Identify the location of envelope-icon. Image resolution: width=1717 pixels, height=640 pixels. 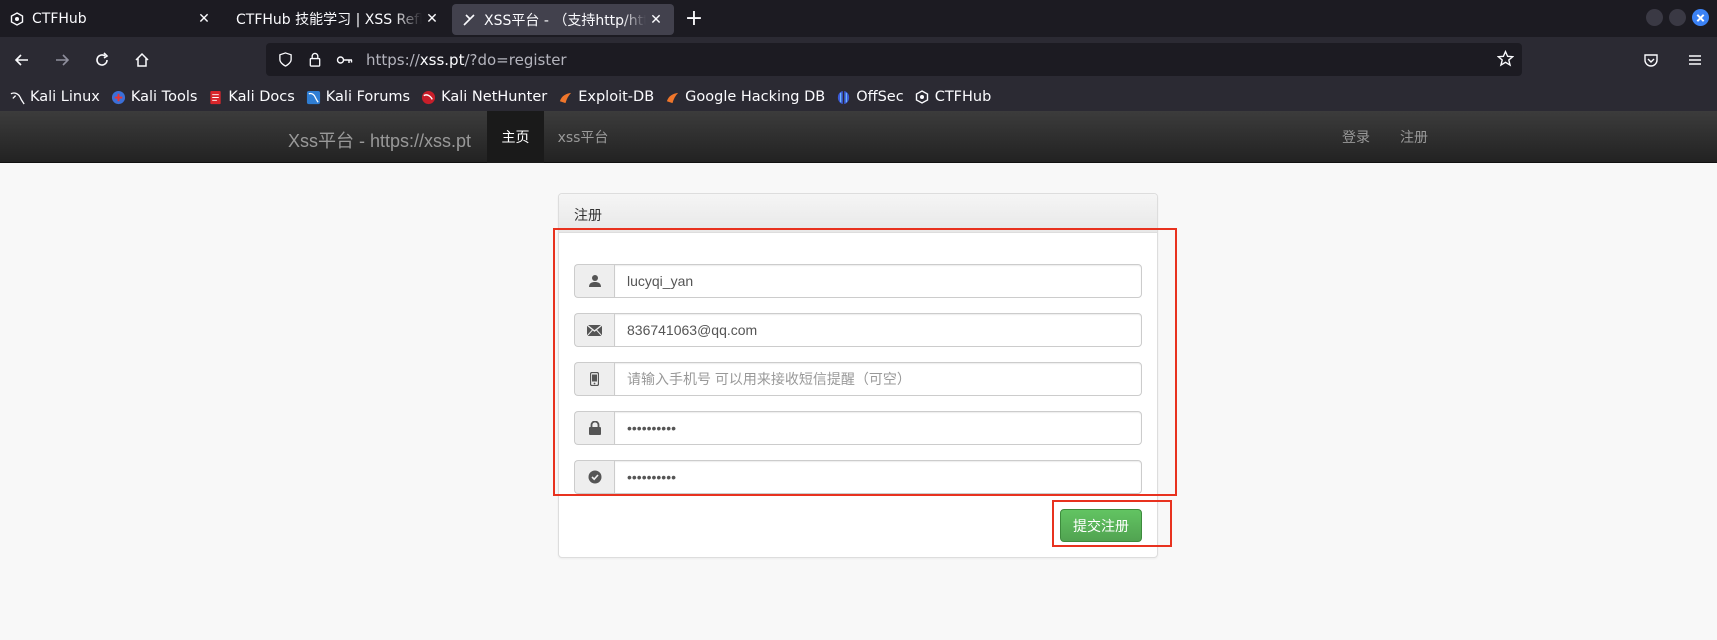
(594, 330).